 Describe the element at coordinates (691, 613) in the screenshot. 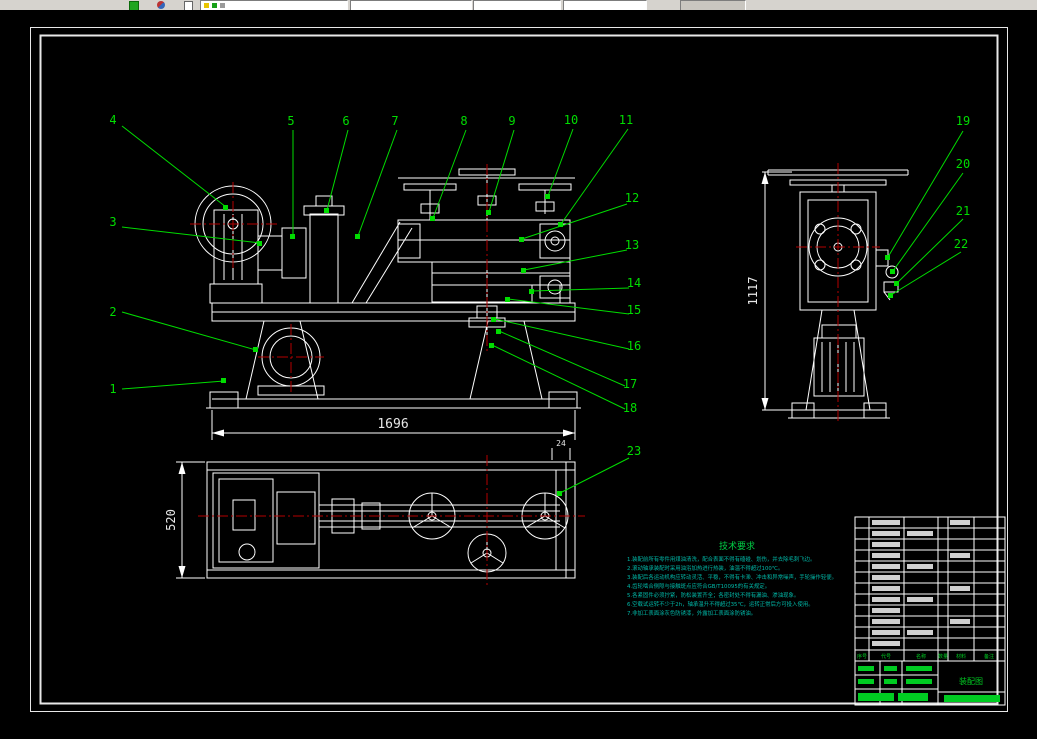

I see `tech-req-line: 7.非加工表面涂灰色防锈漆，外露加工表面涂防锈油。` at that location.